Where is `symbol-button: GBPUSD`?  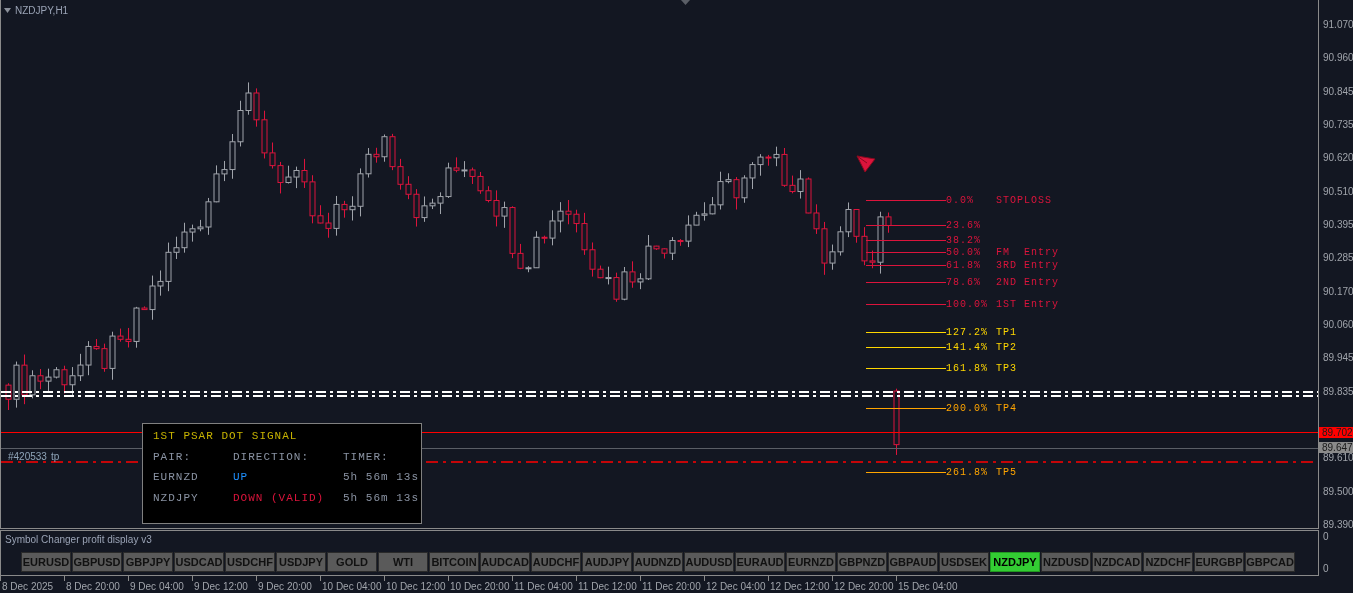
symbol-button: GBPUSD is located at coordinates (97, 562).